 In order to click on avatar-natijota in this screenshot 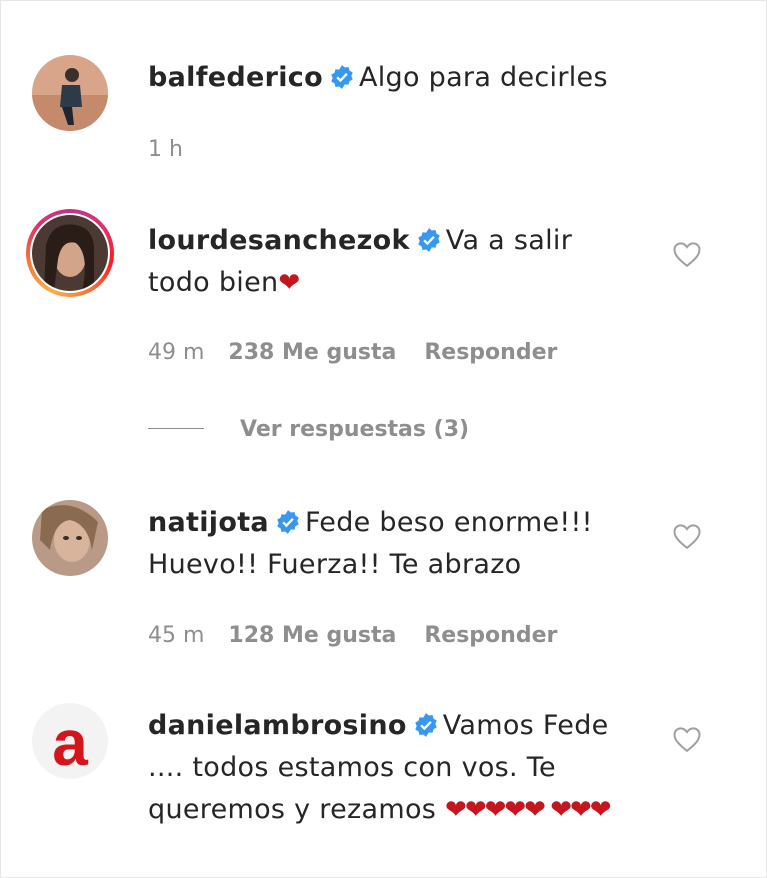, I will do `click(70, 538)`.